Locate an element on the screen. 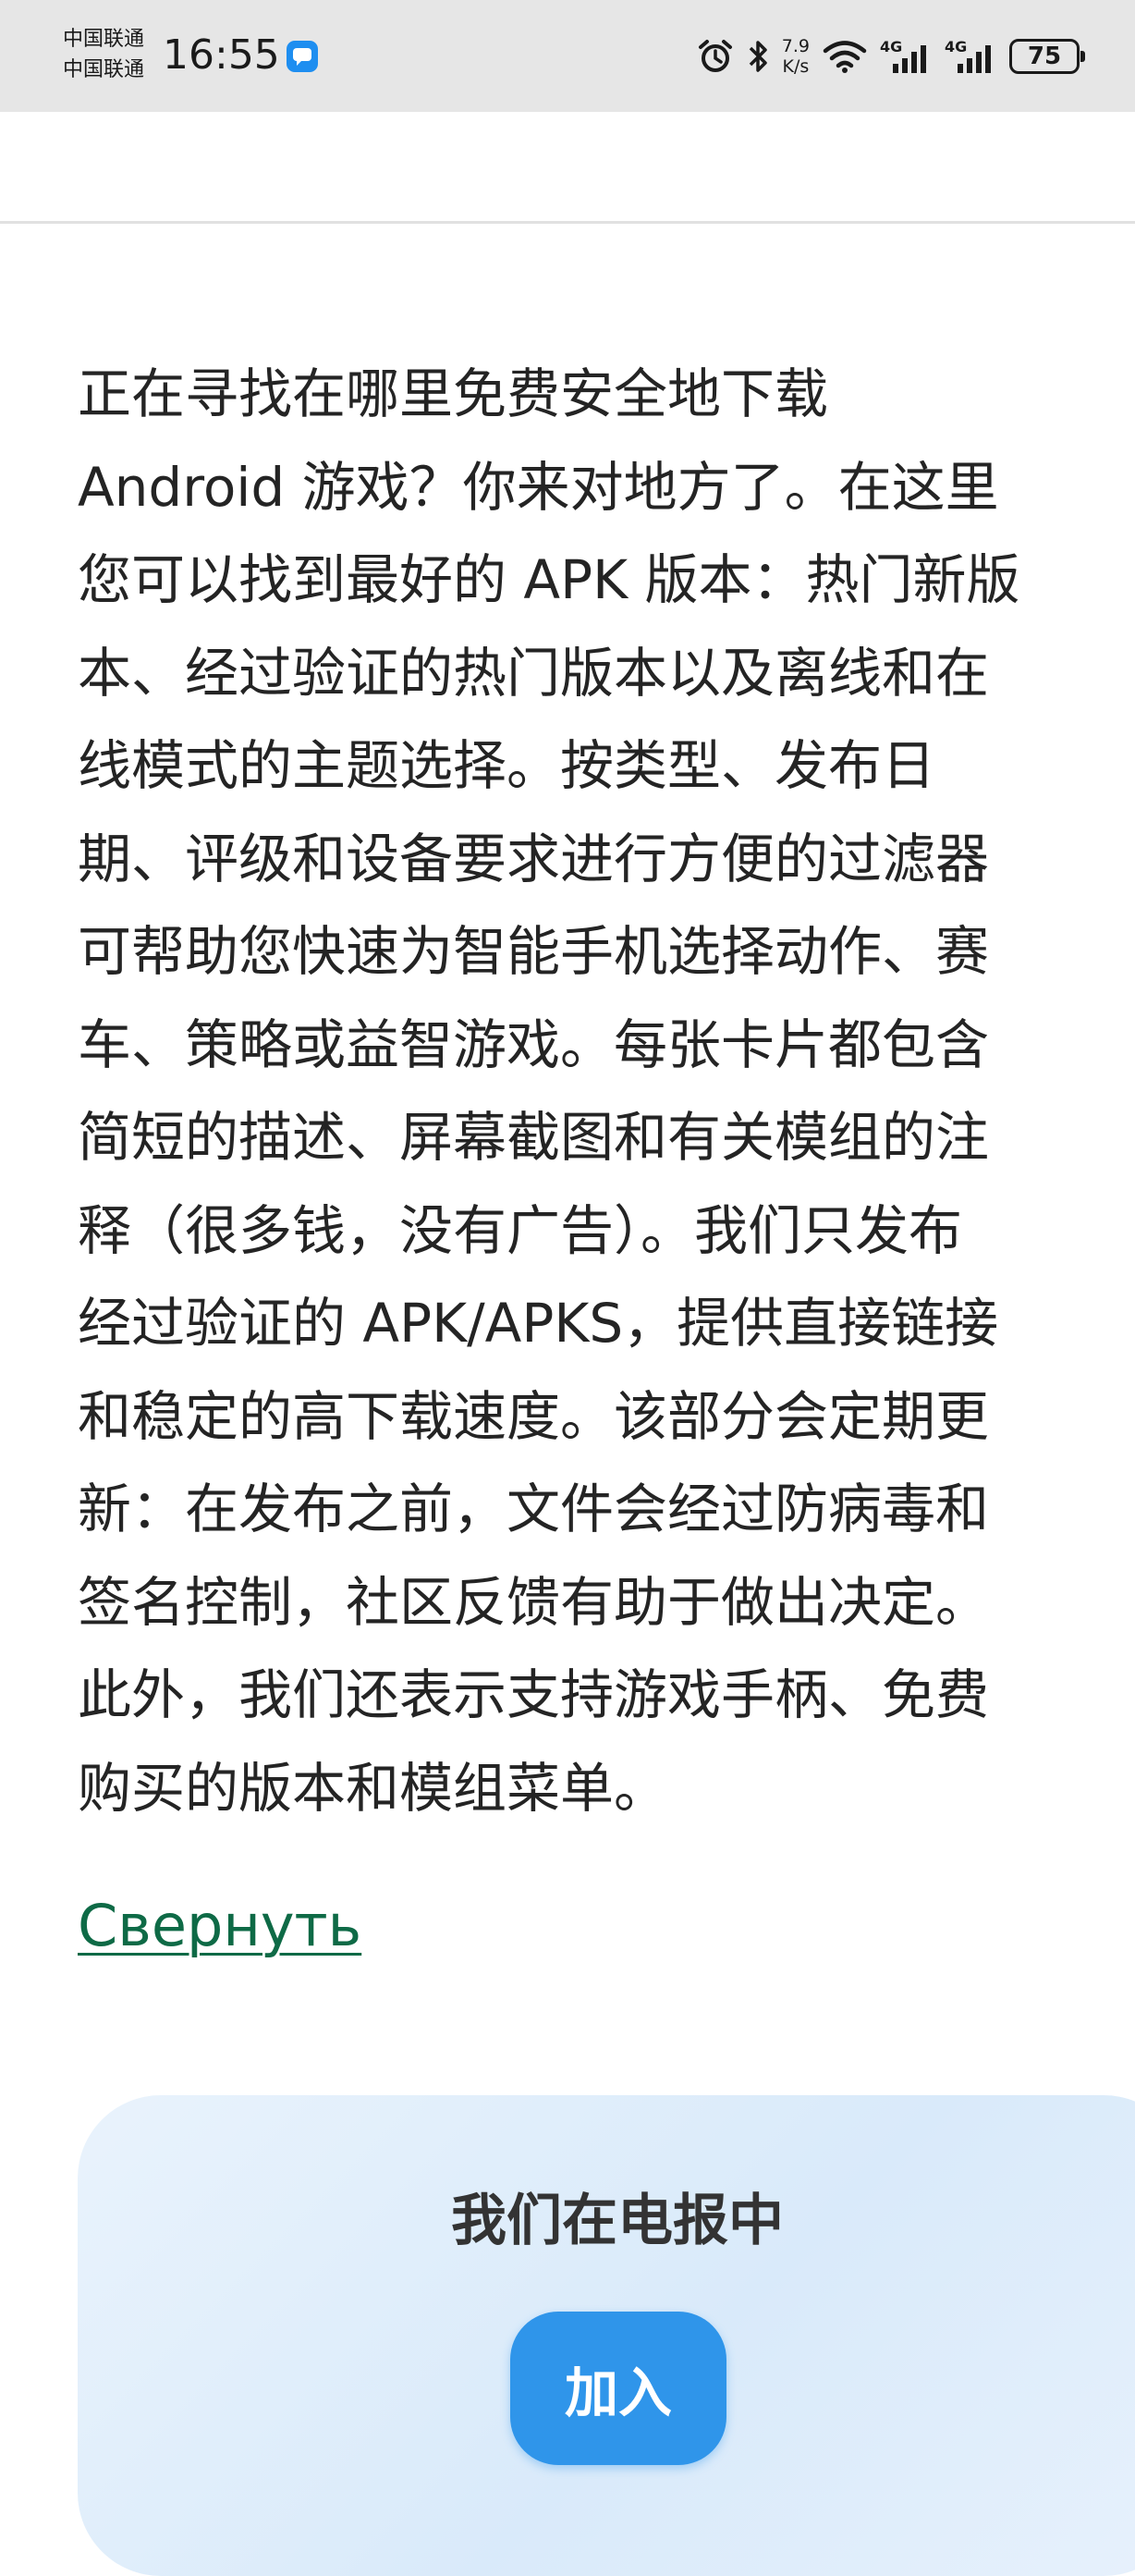 The width and height of the screenshot is (1135, 2576). description-line: 车、策略或益智游戏。每张卡片都包含 is located at coordinates (534, 1044).